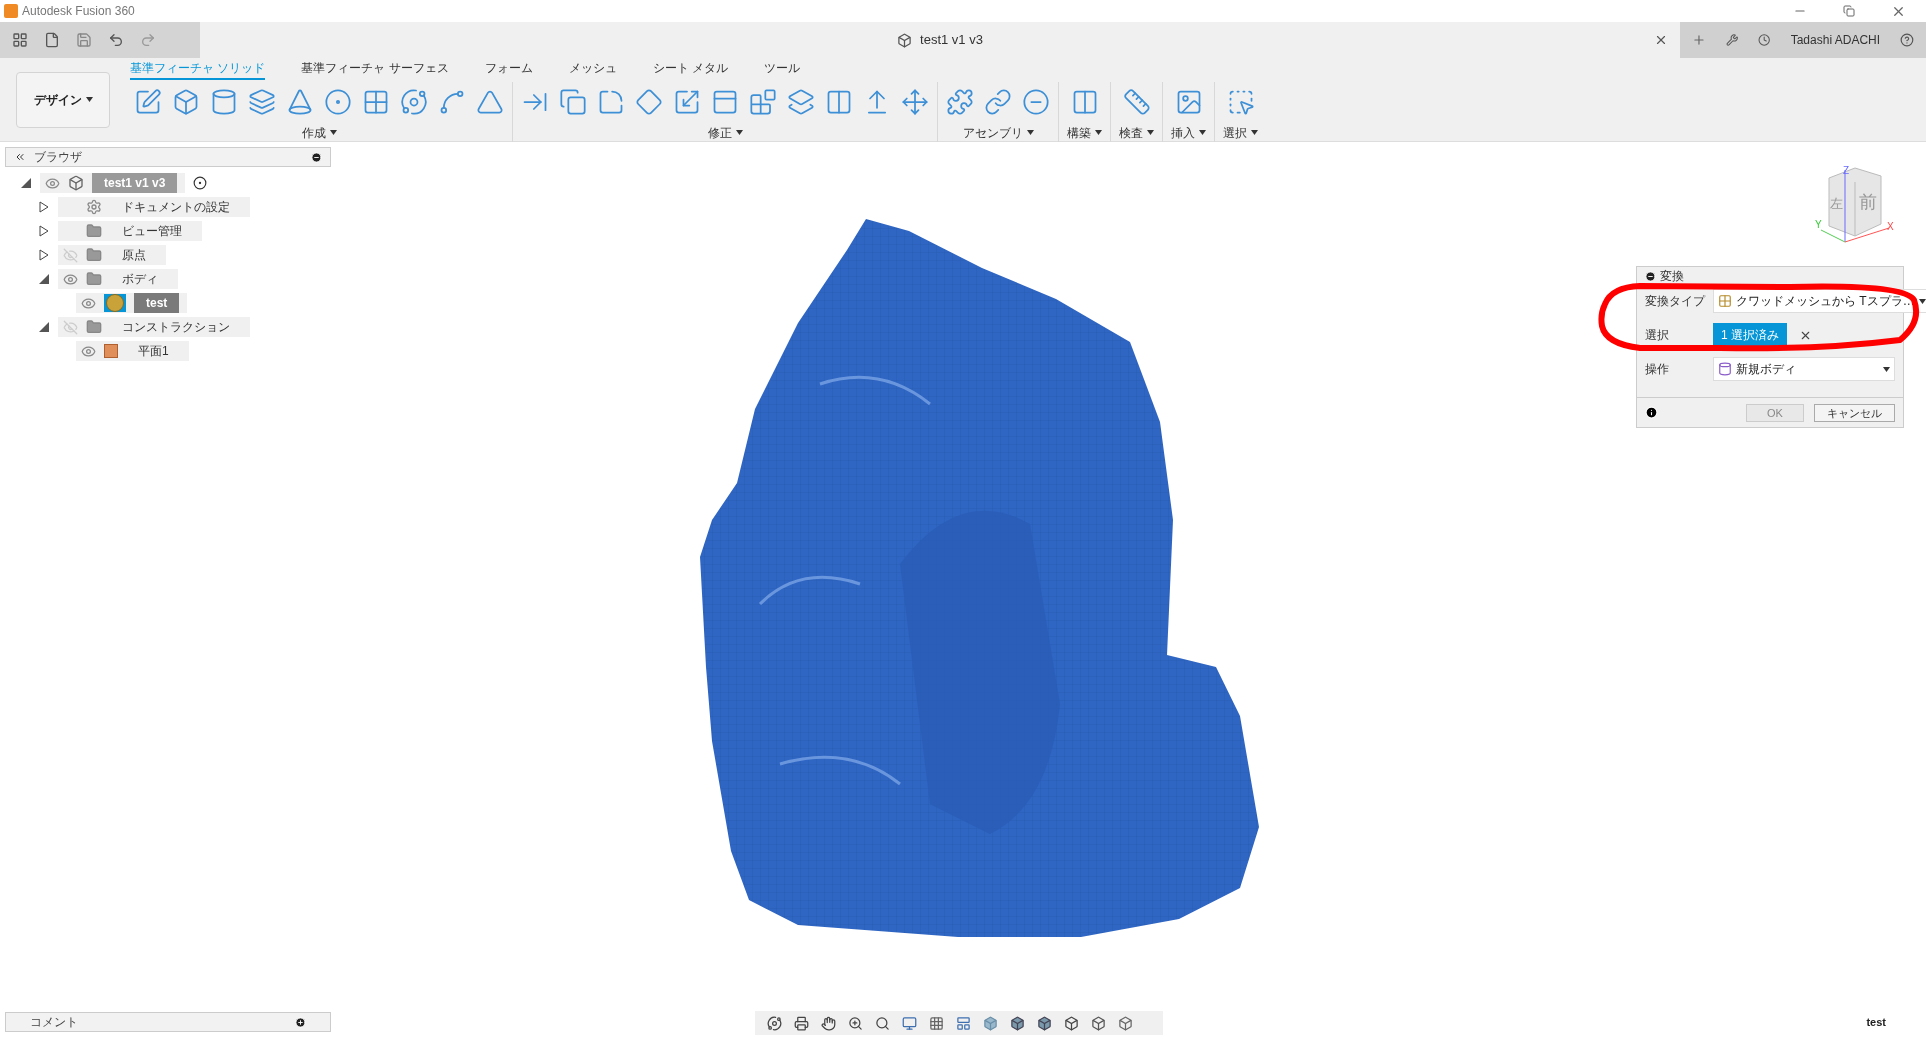 The width and height of the screenshot is (1926, 1040). What do you see at coordinates (1732, 40) in the screenshot?
I see `wrench-icon` at bounding box center [1732, 40].